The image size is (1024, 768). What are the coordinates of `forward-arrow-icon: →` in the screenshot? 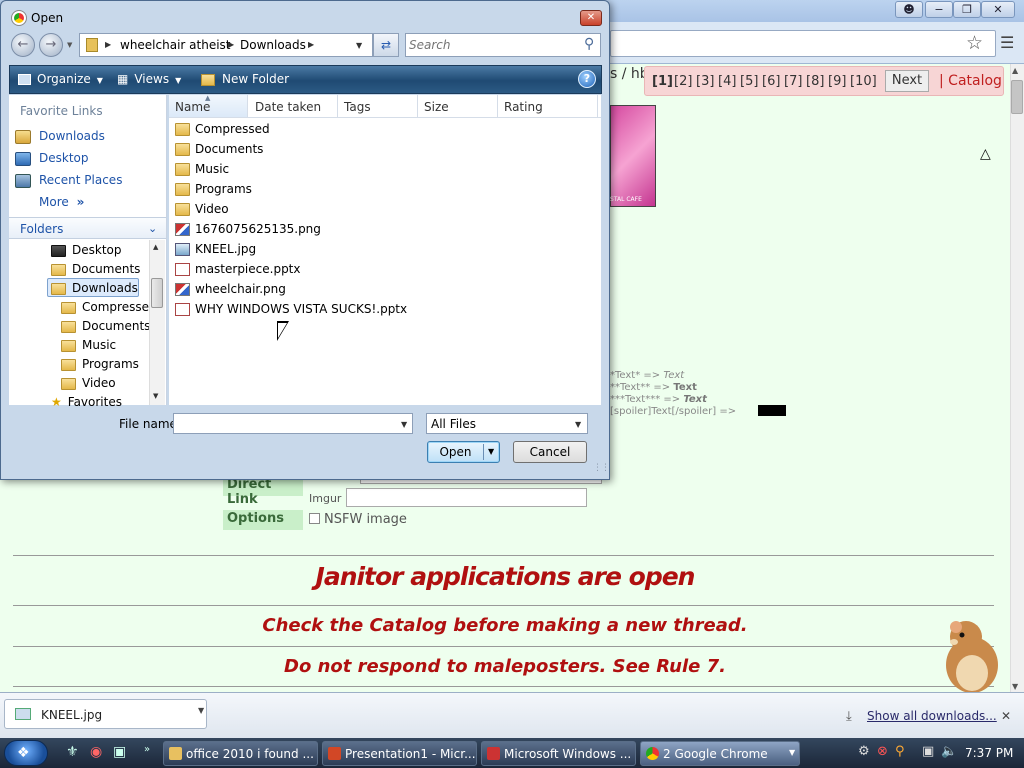 It's located at (51, 45).